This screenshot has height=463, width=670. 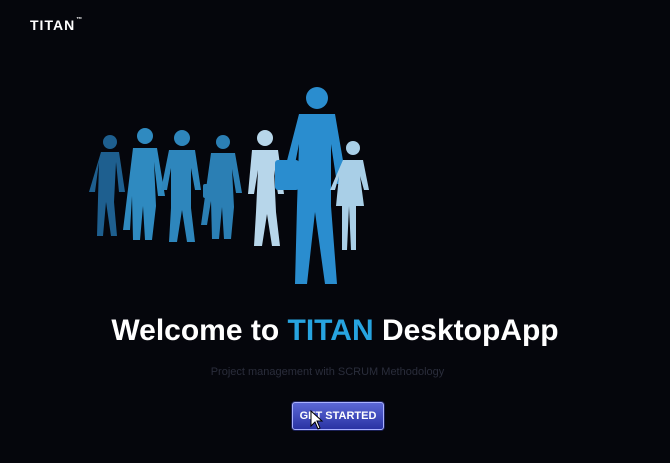 What do you see at coordinates (80, 20) in the screenshot?
I see `trademark-symbol: ™` at bounding box center [80, 20].